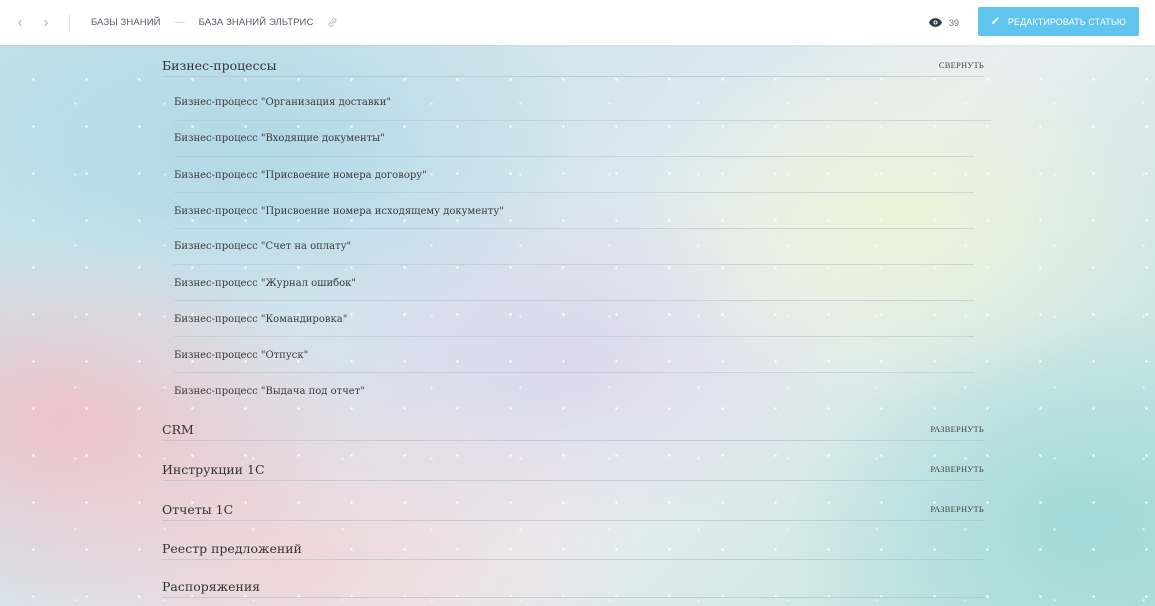 The width and height of the screenshot is (1155, 606). I want to click on list-item: Бизнес-процесс "Счет на оплату", so click(262, 246).